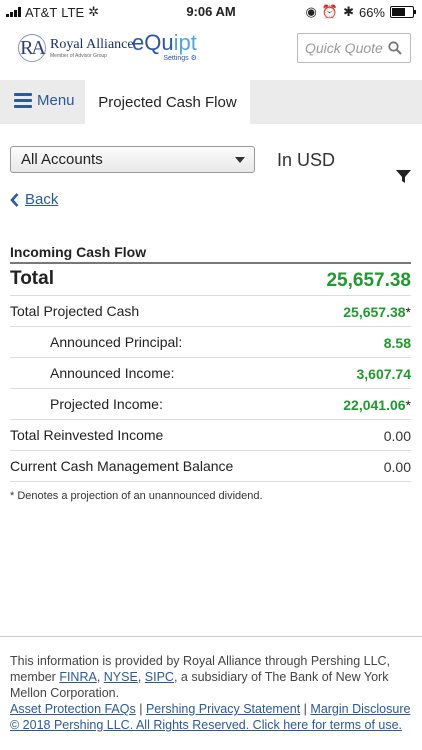  I want to click on status-right: ◉ ⏰ ✱ 66%, so click(360, 12).